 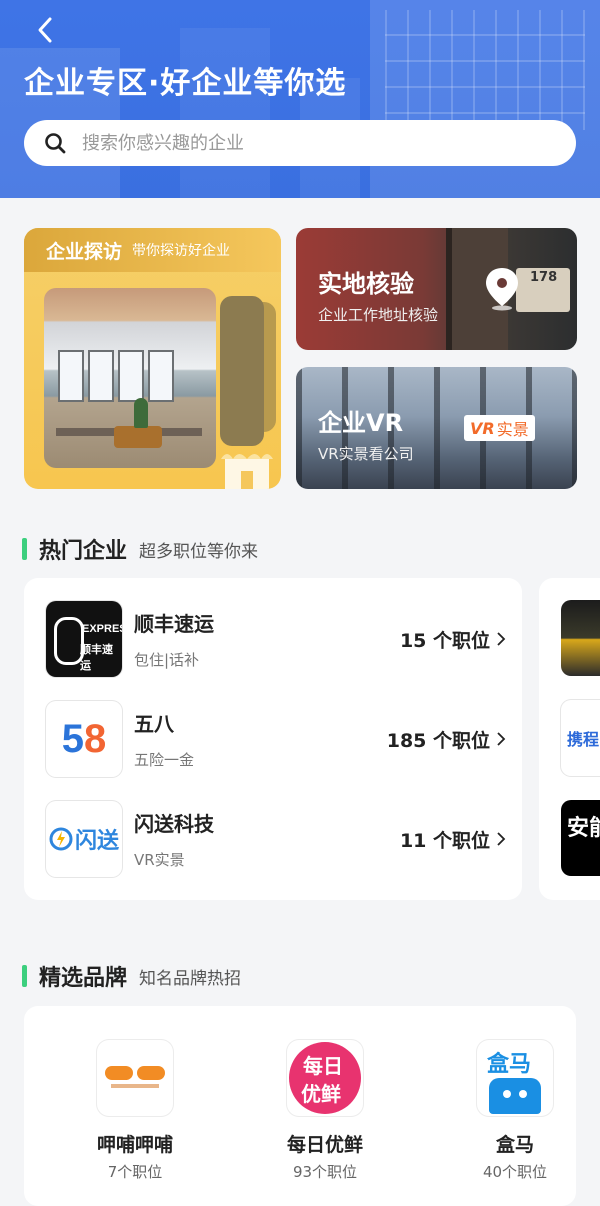 What do you see at coordinates (55, 143) in the screenshot?
I see `search-icon` at bounding box center [55, 143].